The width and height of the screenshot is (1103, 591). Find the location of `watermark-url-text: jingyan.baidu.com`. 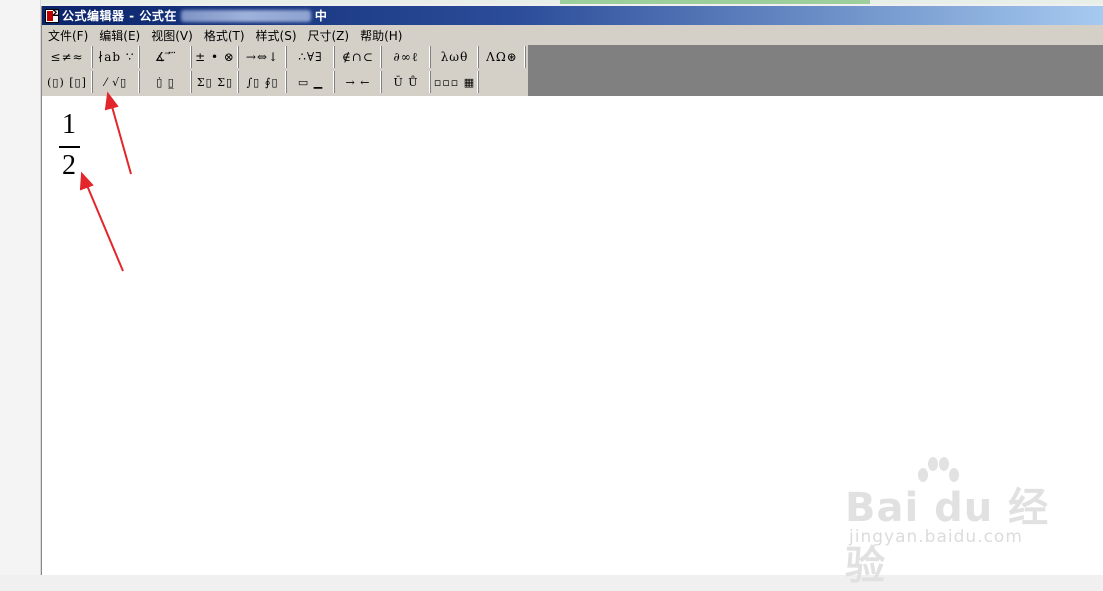

watermark-url-text: jingyan.baidu.com is located at coordinates (936, 537).